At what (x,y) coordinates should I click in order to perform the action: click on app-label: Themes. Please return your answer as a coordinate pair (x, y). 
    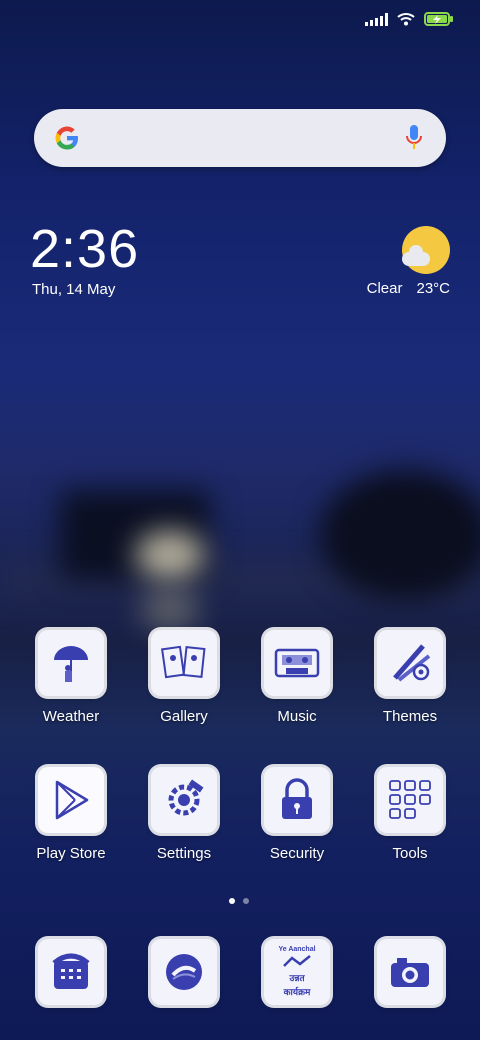
    Looking at the image, I should click on (410, 716).